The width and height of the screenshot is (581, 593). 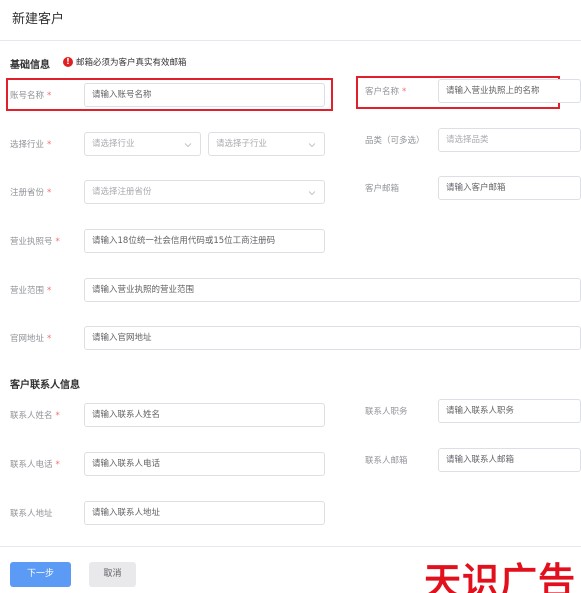 I want to click on province-label: 注册省份 *, so click(x=31, y=193).